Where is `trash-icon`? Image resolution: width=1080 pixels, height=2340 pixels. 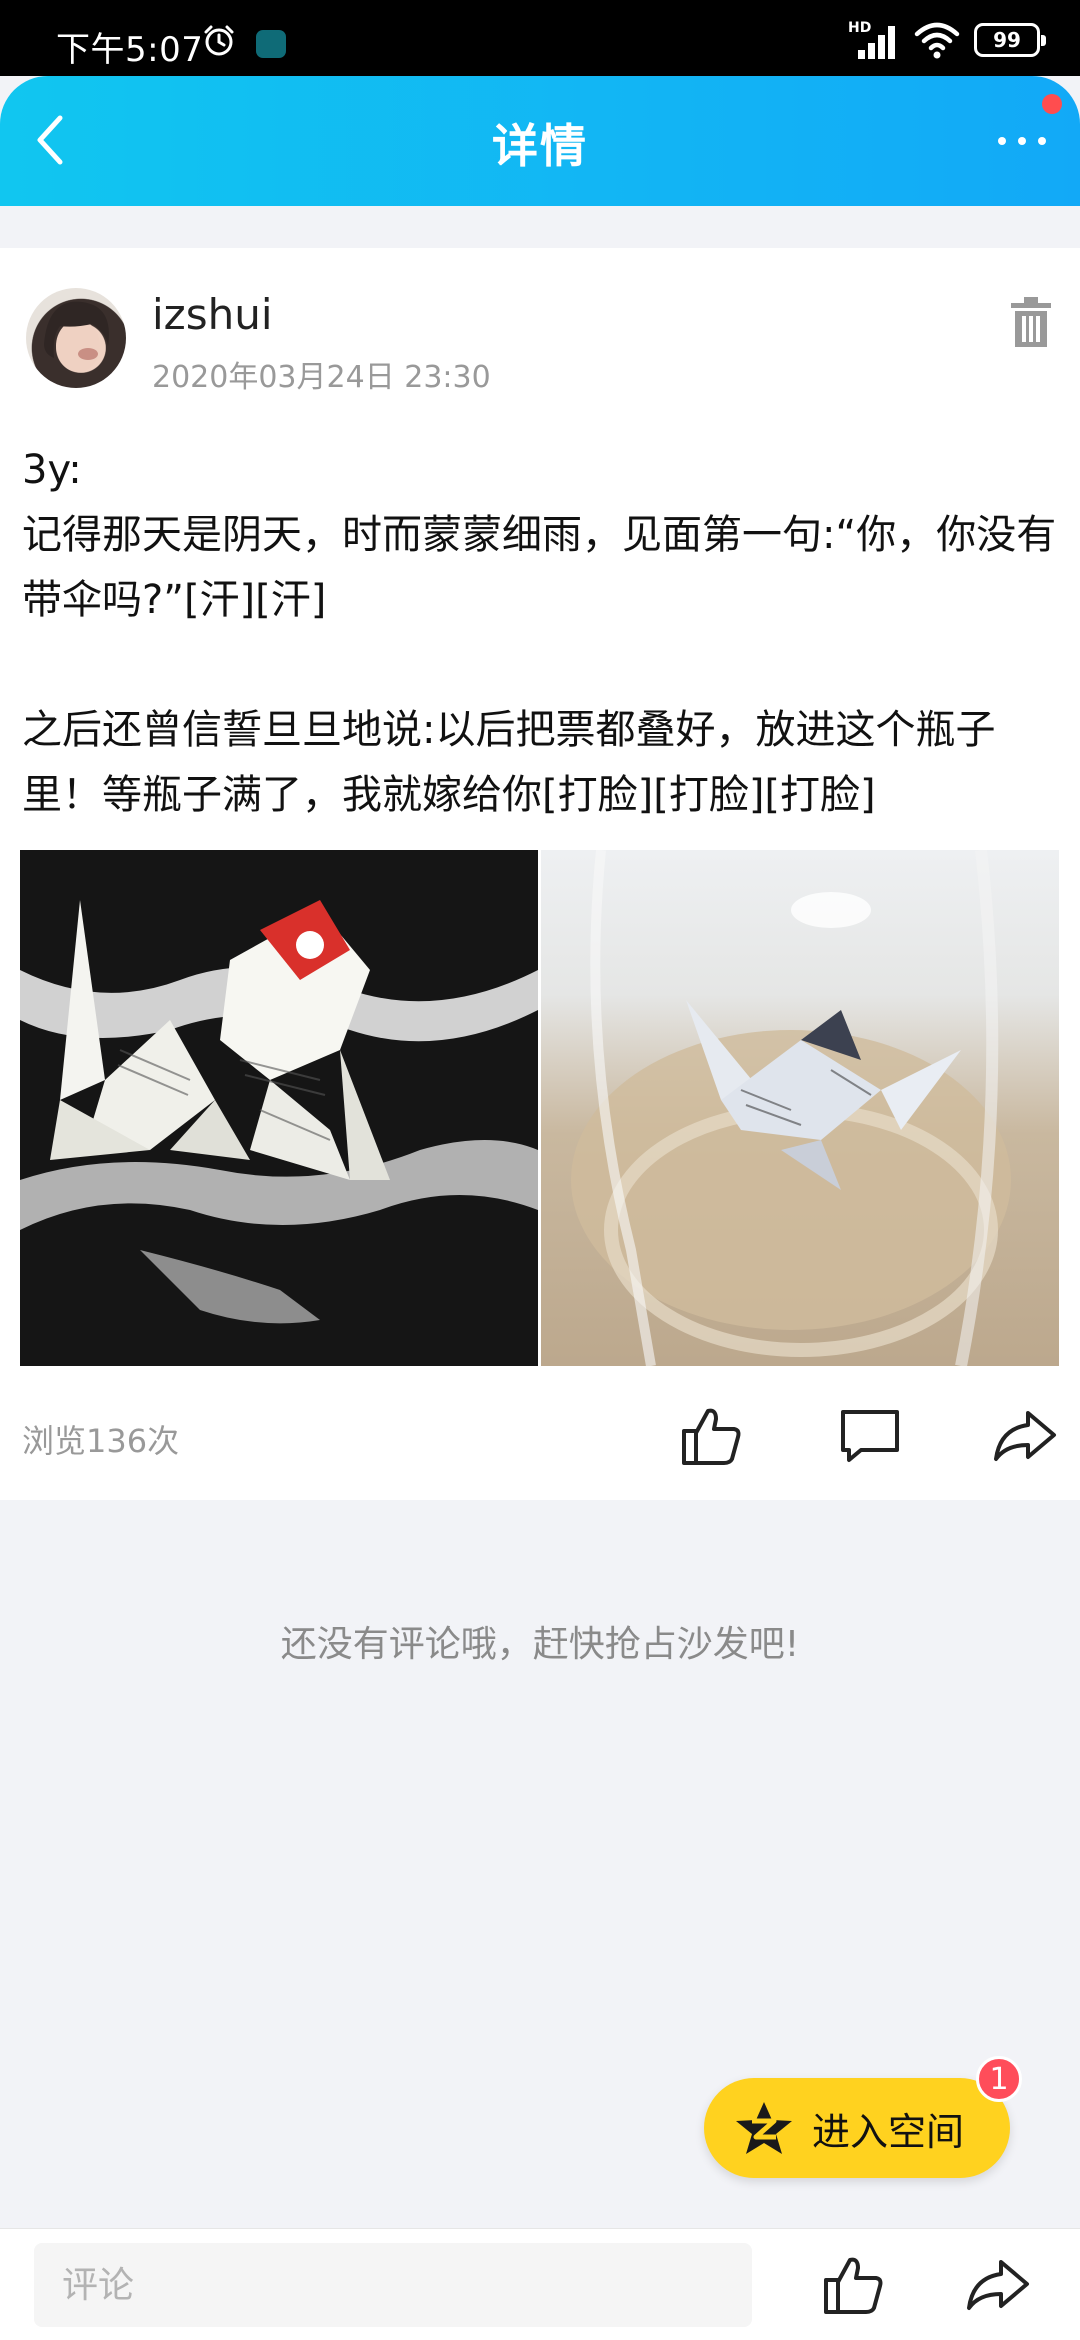 trash-icon is located at coordinates (1031, 322).